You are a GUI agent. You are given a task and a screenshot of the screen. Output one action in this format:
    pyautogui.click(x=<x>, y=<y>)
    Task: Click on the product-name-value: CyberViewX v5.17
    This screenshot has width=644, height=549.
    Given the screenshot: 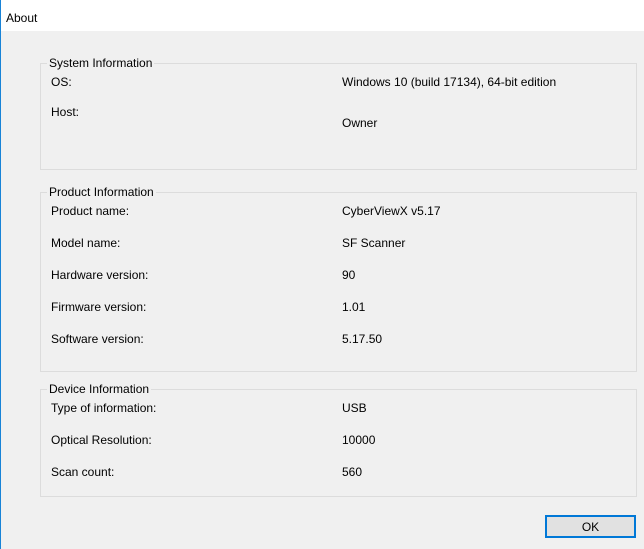 What is the action you would take?
    pyautogui.click(x=391, y=211)
    